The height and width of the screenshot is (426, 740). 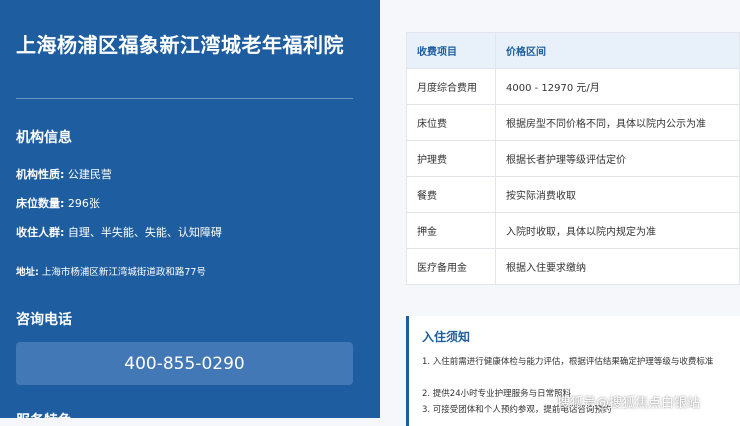 I want to click on table-header-row: 收费项目 价格区间, so click(x=573, y=50).